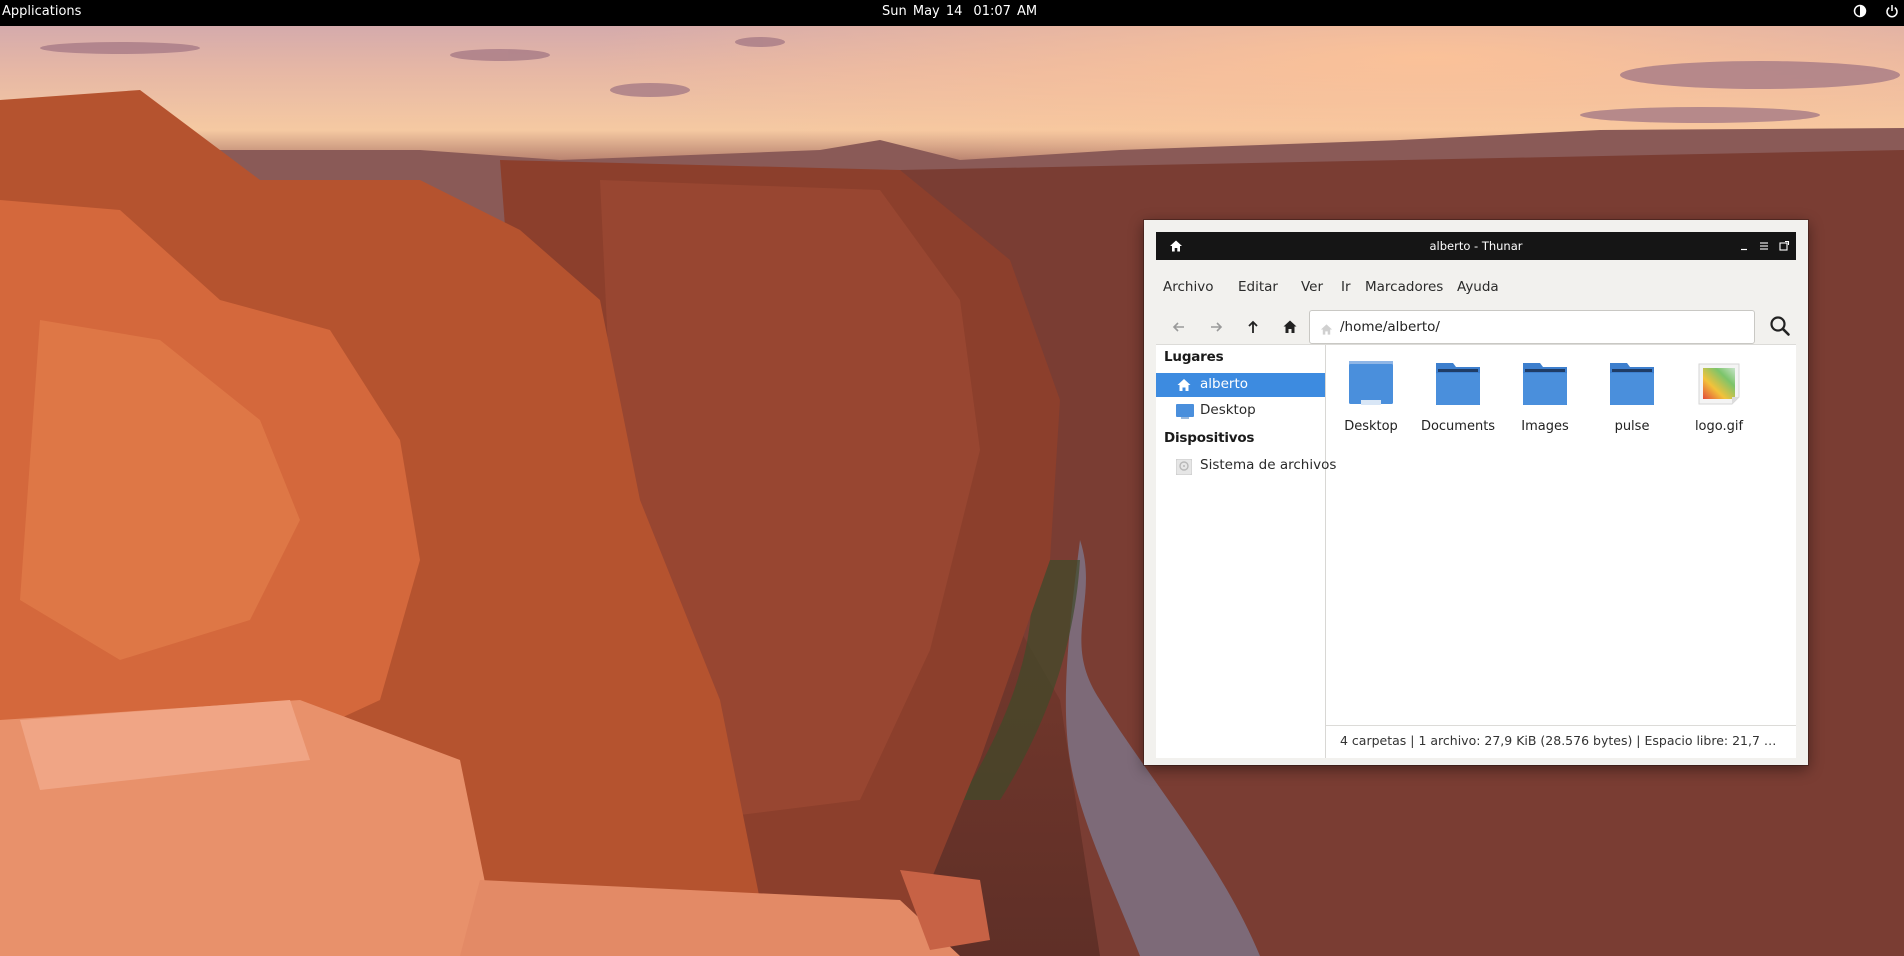  Describe the element at coordinates (1228, 410) in the screenshot. I see `sidebar-item-label: Desktop` at that location.